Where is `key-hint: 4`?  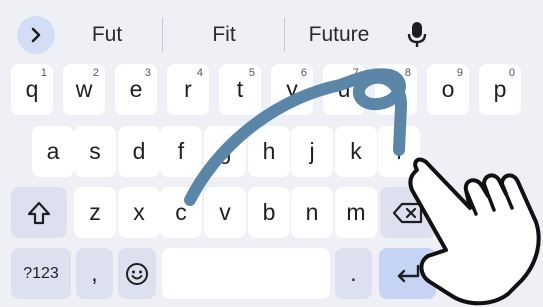
key-hint: 4 is located at coordinates (199, 73).